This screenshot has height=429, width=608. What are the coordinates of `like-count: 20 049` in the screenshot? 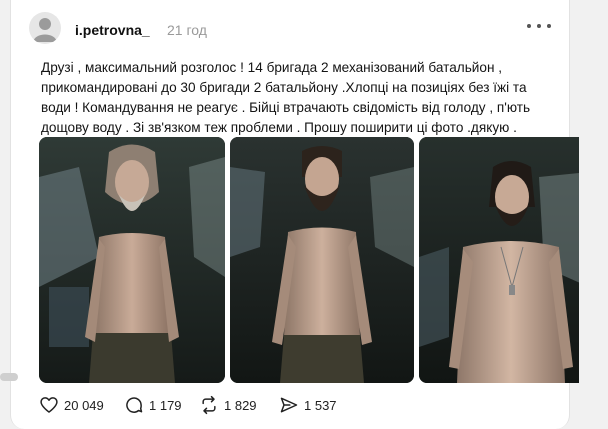 It's located at (84, 405).